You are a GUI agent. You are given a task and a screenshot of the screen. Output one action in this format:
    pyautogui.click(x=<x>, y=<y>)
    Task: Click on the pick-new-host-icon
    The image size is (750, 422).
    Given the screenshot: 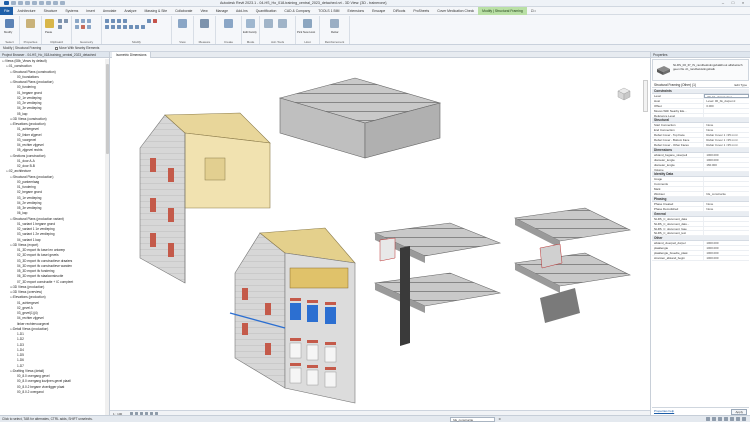 What is the action you would take?
    pyautogui.click(x=307, y=23)
    